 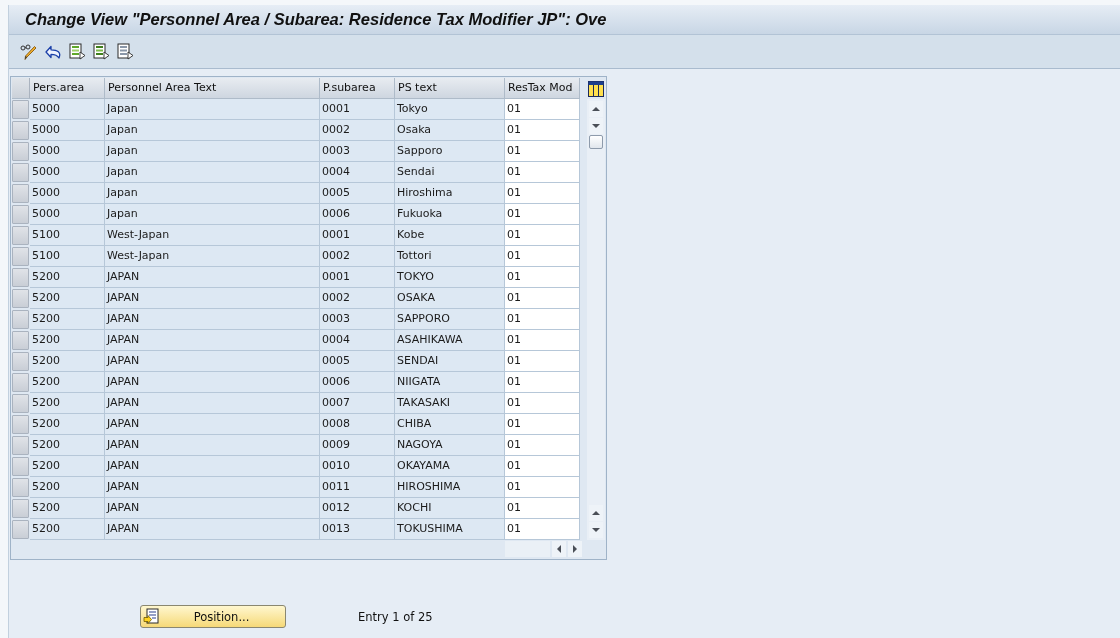 I want to click on table-cell: West-Japan, so click(x=212, y=235).